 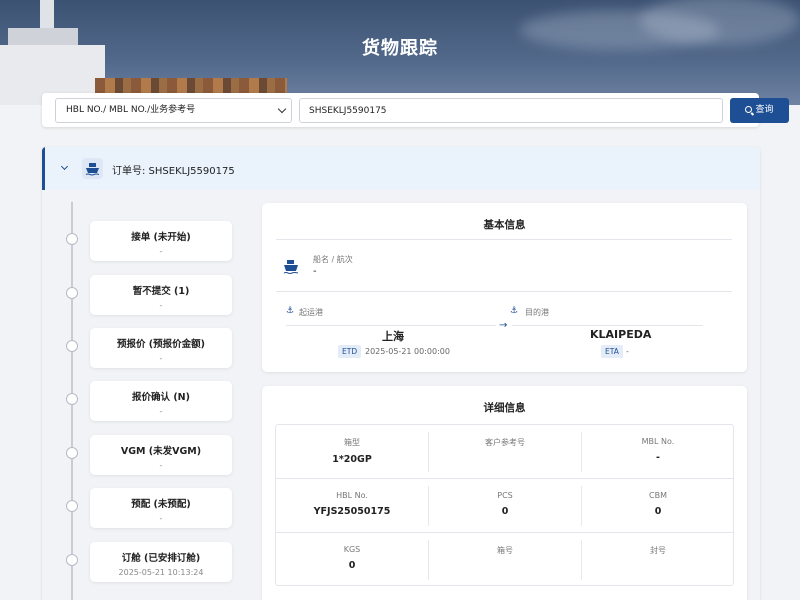 I want to click on search-button-label: 查询, so click(x=764, y=110).